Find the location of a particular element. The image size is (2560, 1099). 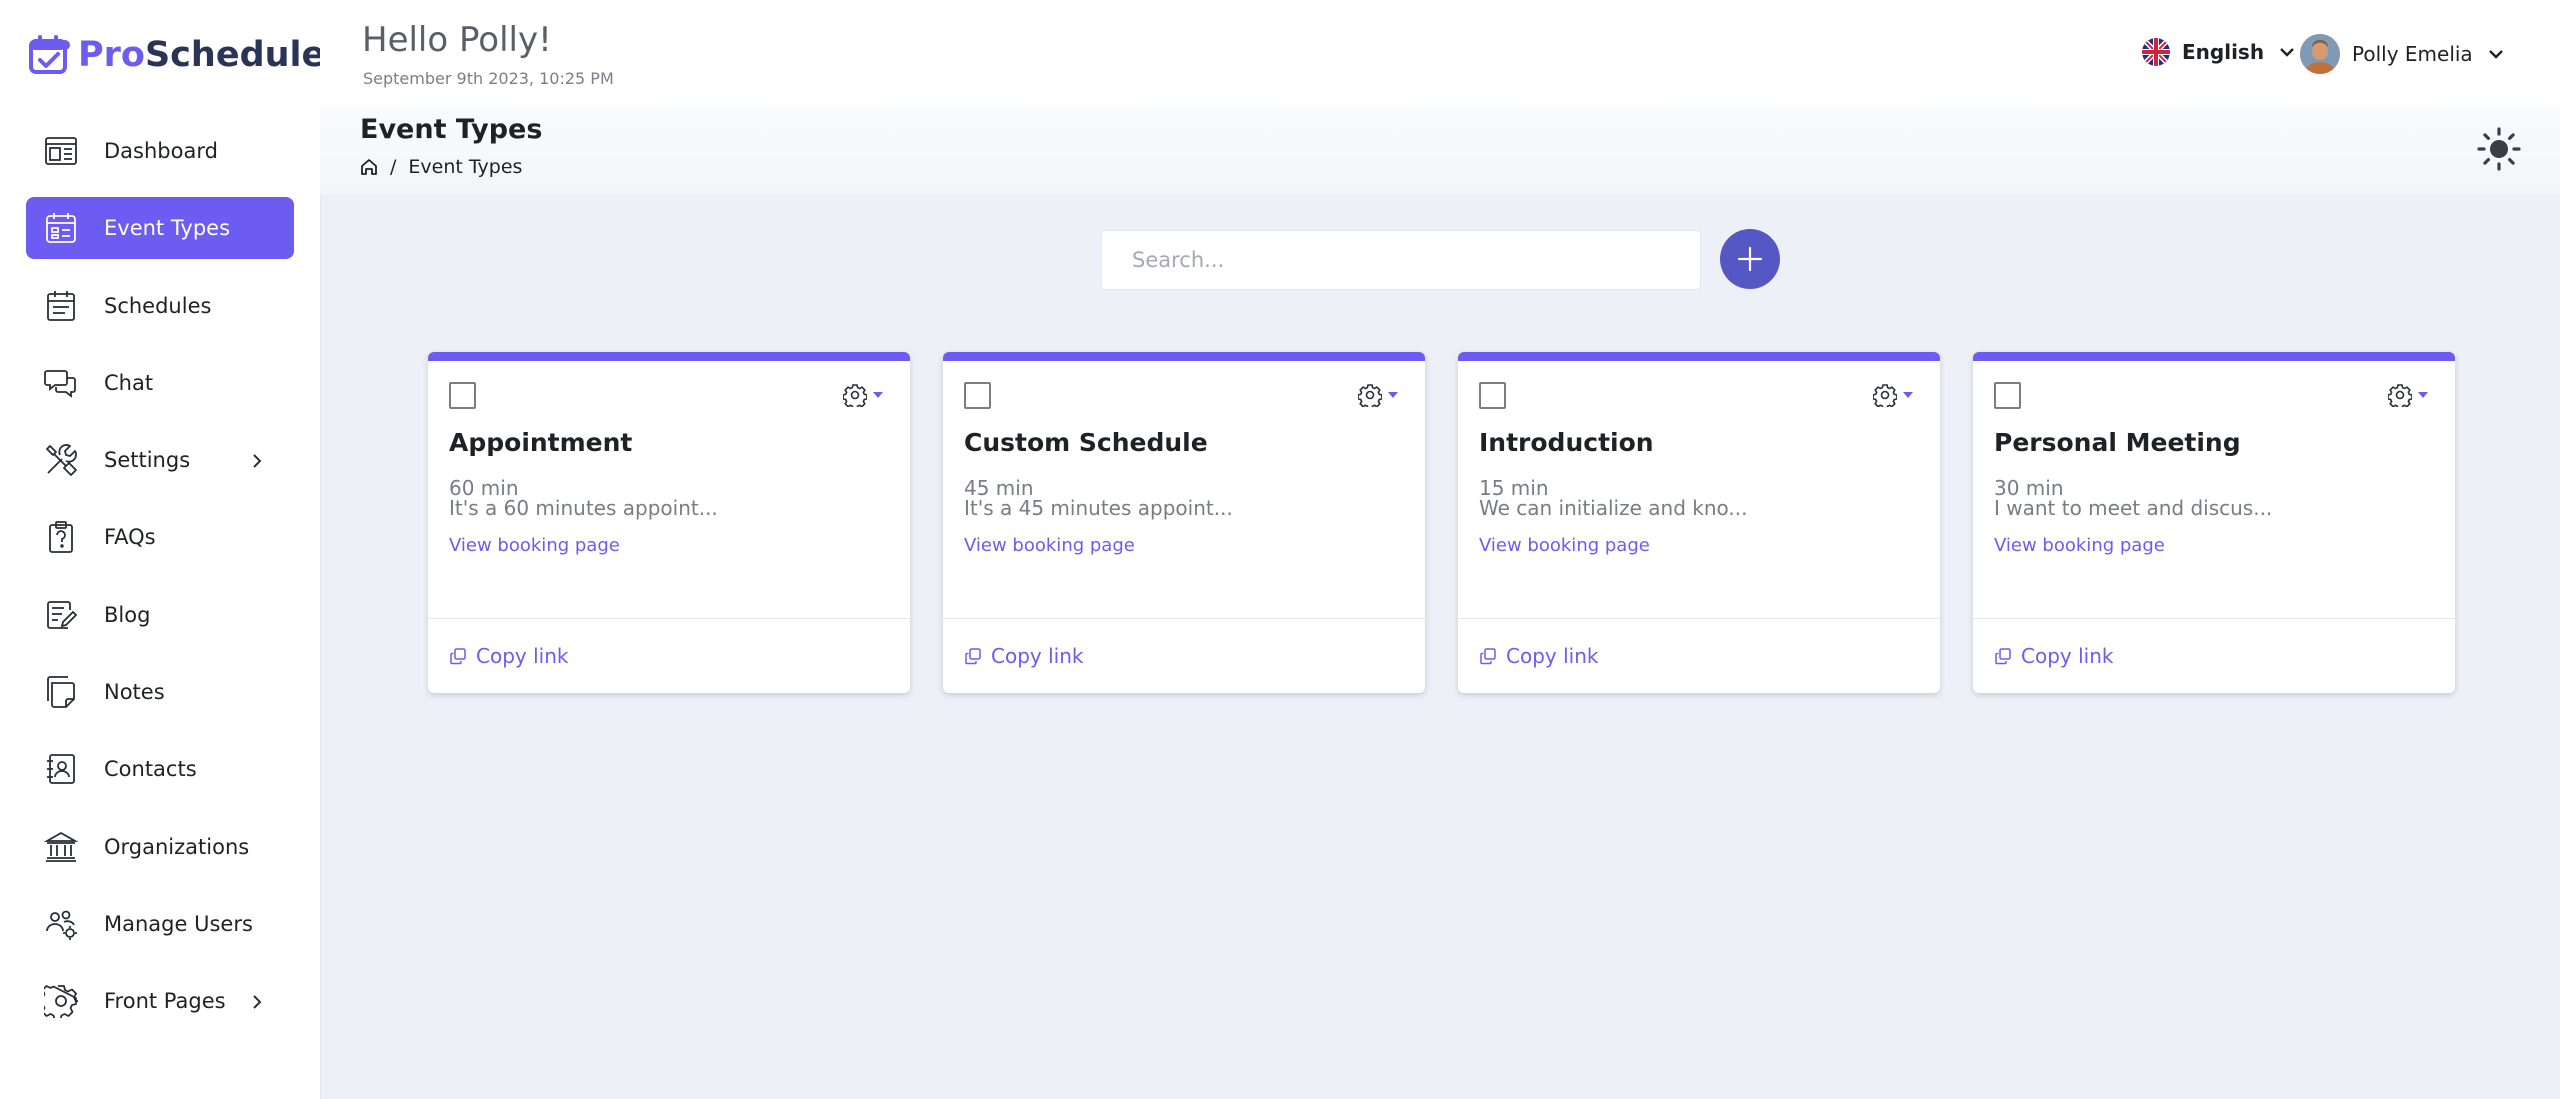

contacts-icon is located at coordinates (61, 769).